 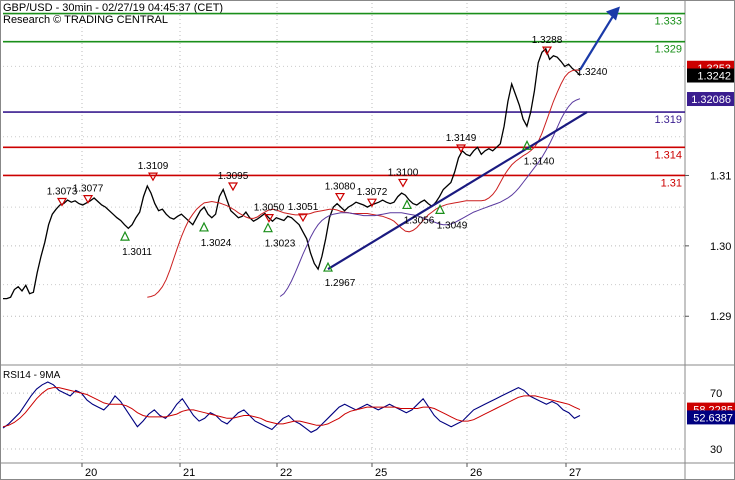 I want to click on high-label: 1.3109, so click(x=153, y=166).